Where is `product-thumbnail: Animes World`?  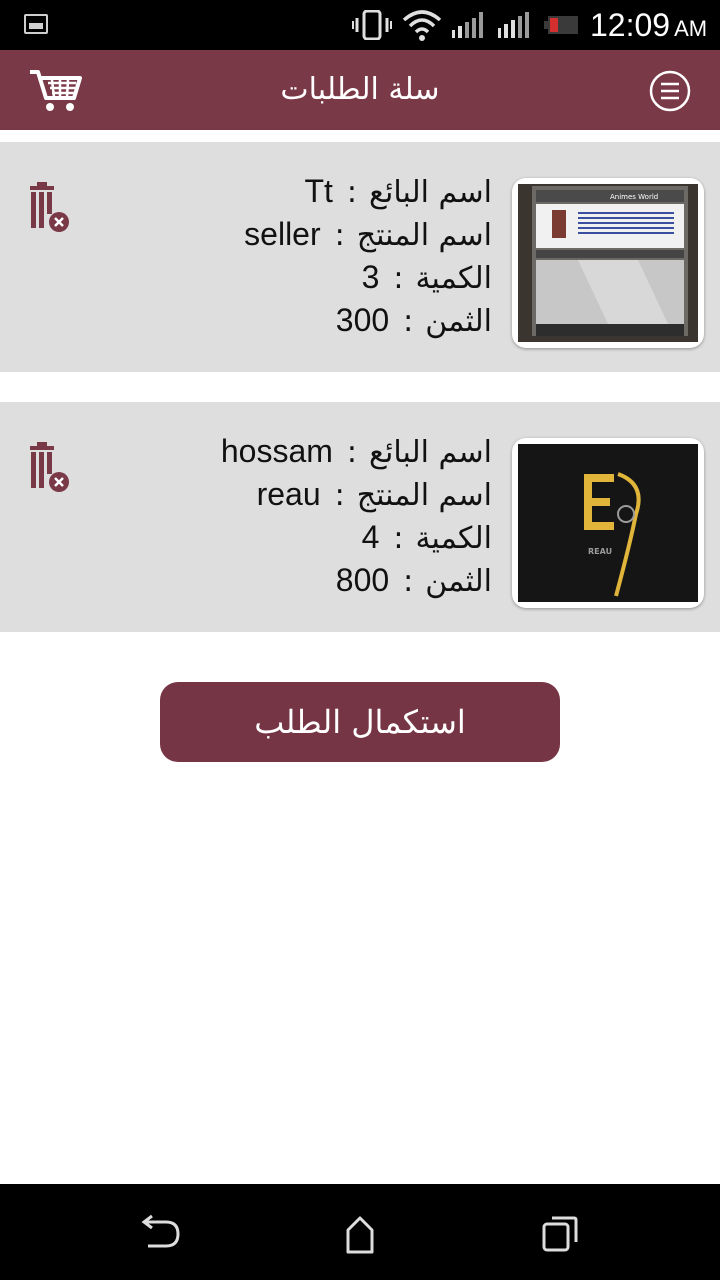
product-thumbnail: Animes World is located at coordinates (608, 263).